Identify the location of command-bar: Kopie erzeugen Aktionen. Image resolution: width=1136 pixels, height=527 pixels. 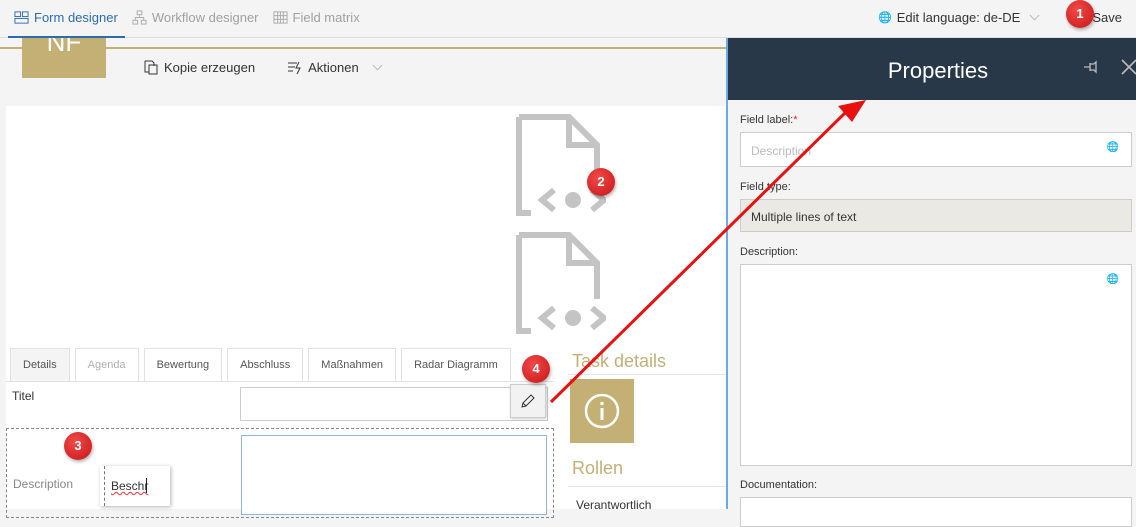
(263, 67).